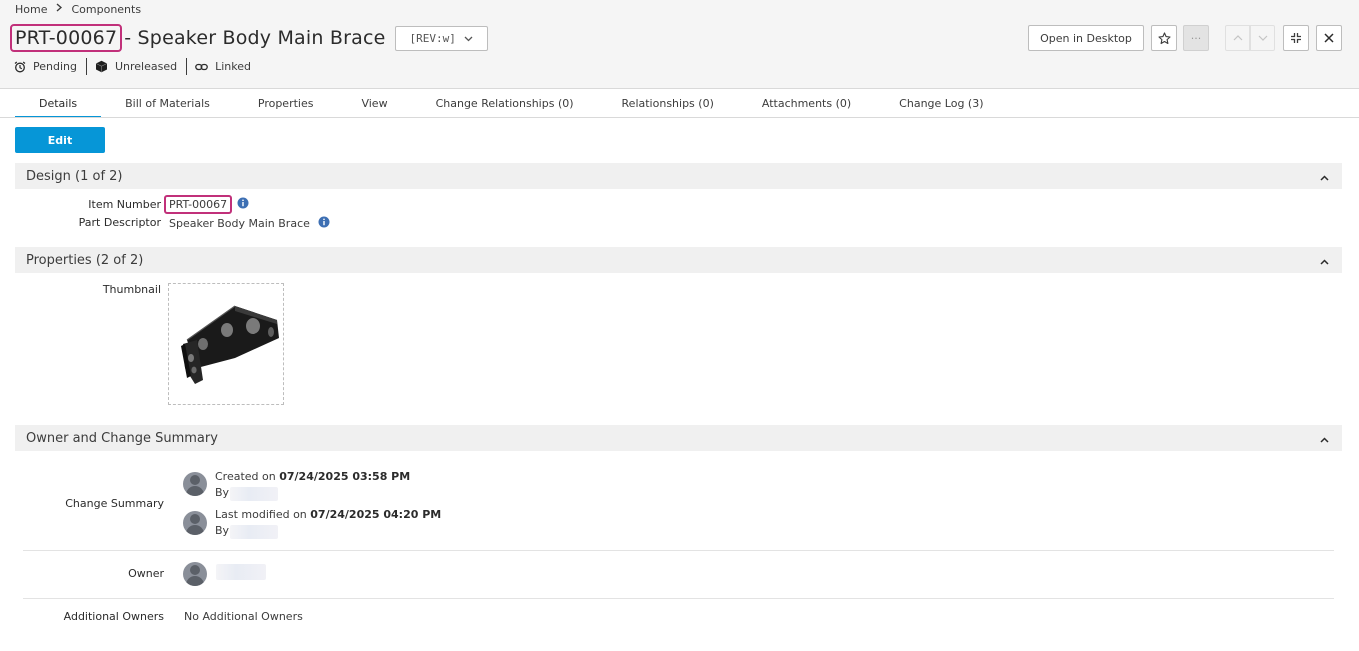  I want to click on star-icon, so click(1164, 37).